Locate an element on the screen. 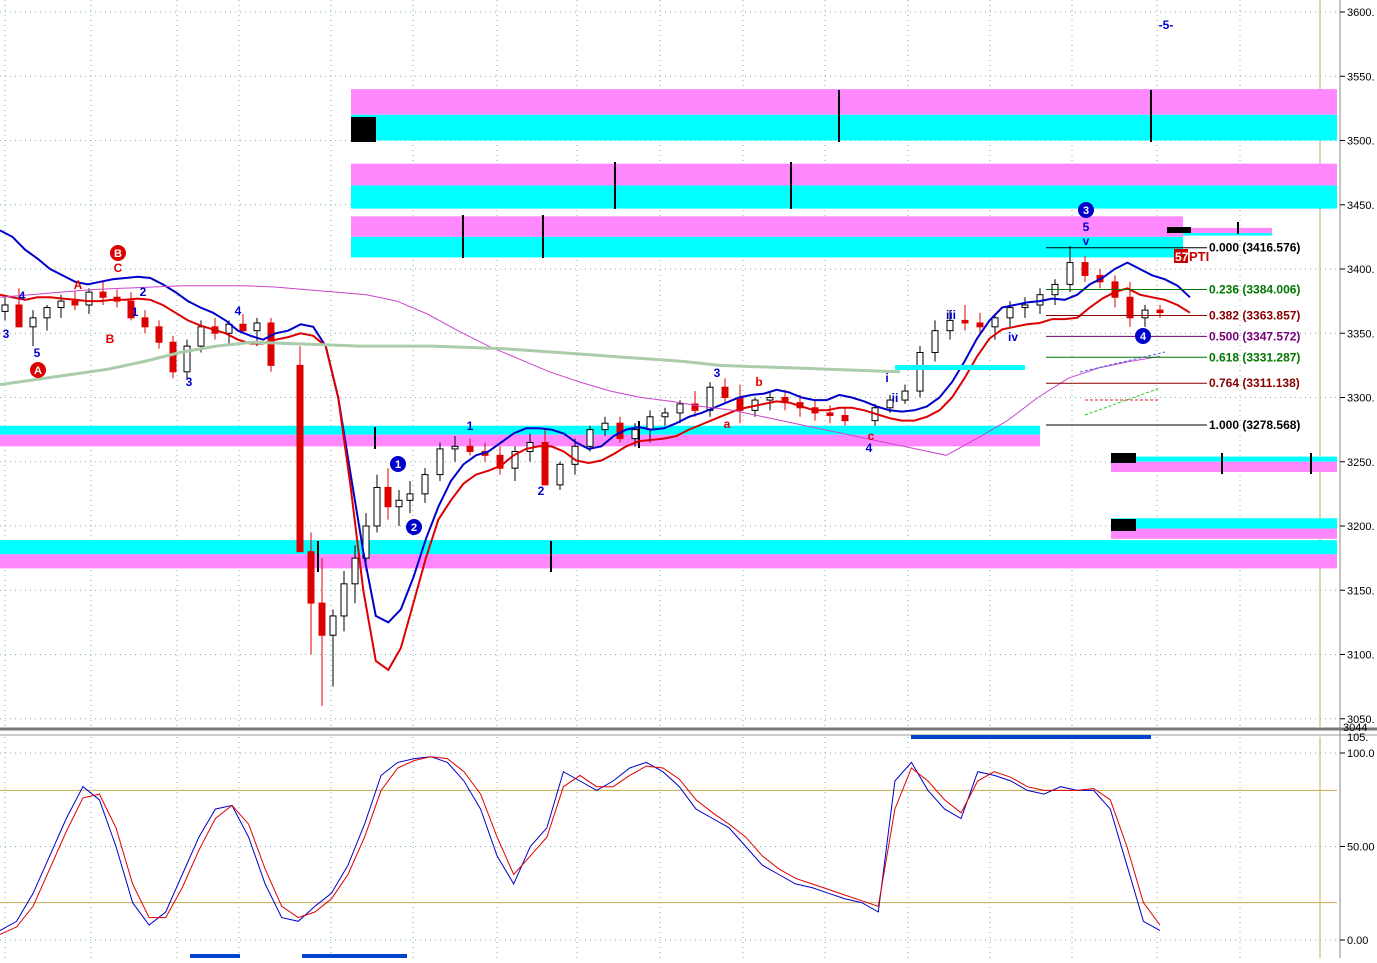 Image resolution: width=1377 pixels, height=963 pixels. wave-label: v is located at coordinates (1086, 241).